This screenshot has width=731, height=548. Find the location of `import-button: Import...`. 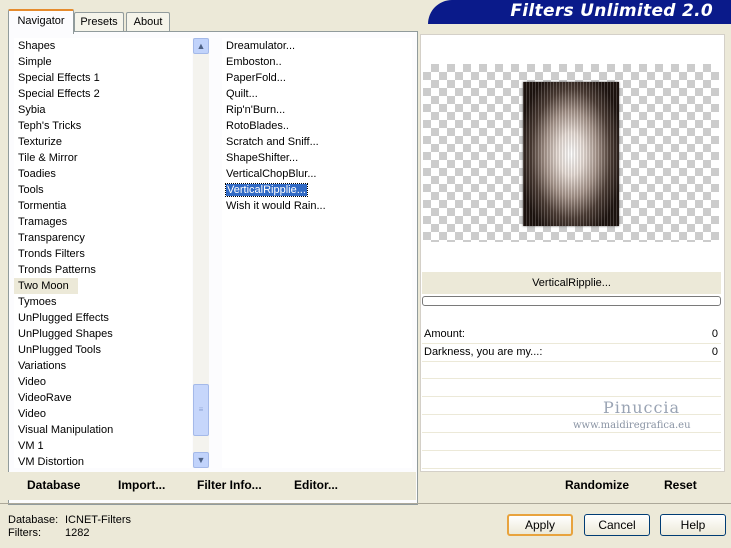

import-button: Import... is located at coordinates (141, 485).